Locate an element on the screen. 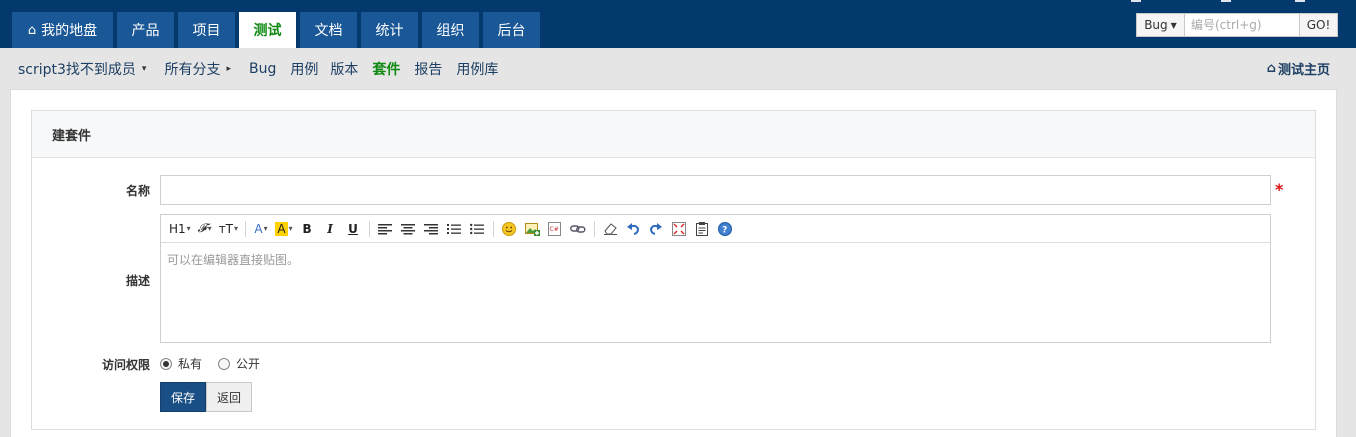 The width and height of the screenshot is (1356, 437). bullet-list-icon is located at coordinates (477, 228).